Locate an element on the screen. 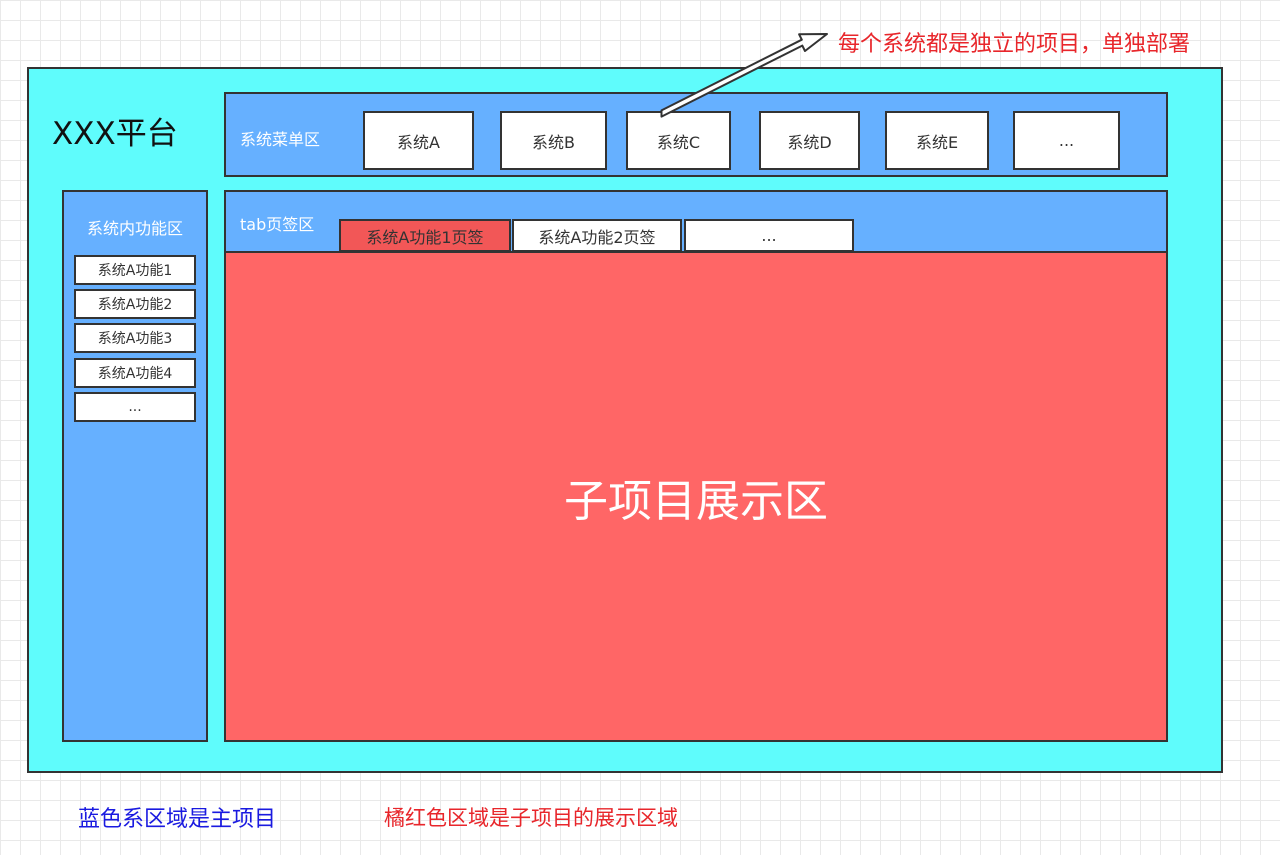 The width and height of the screenshot is (1280, 855). system-menu-label: 系统菜单区 is located at coordinates (280, 139).